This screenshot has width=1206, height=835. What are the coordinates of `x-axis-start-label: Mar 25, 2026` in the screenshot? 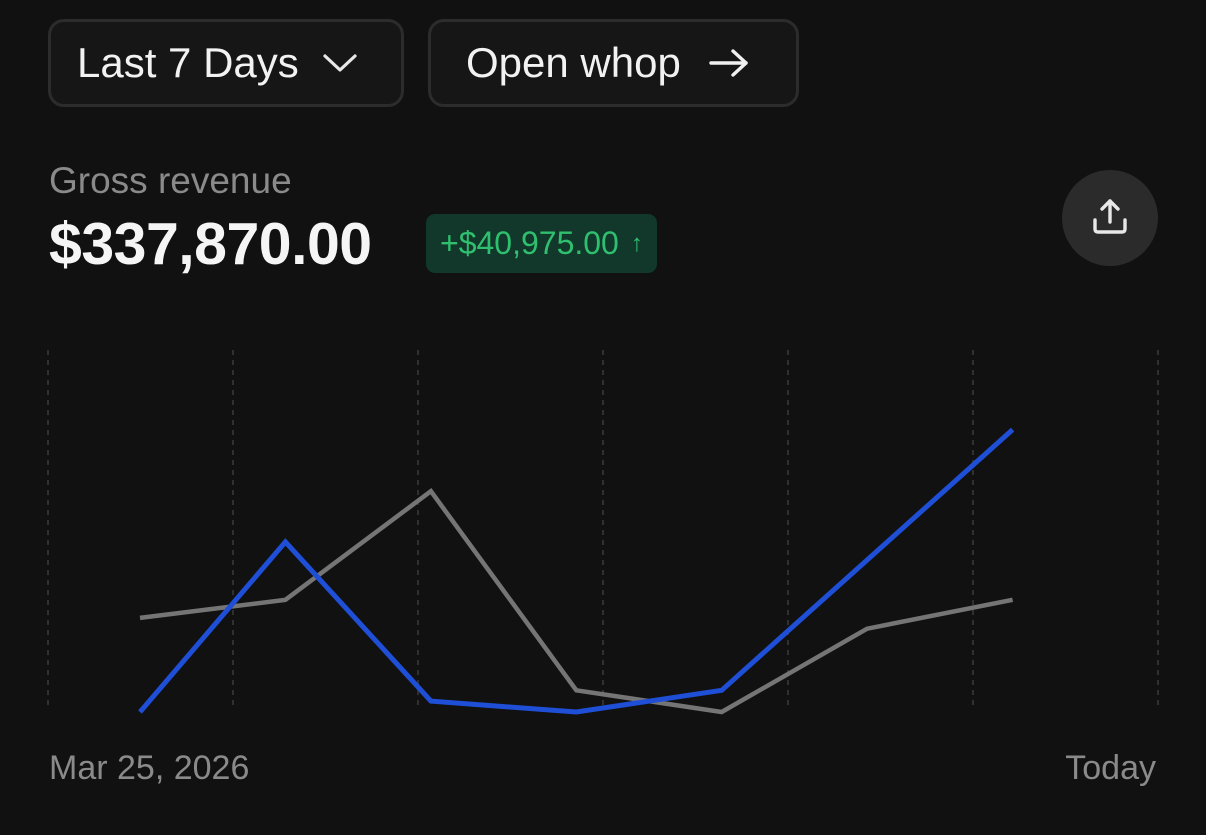 It's located at (149, 768).